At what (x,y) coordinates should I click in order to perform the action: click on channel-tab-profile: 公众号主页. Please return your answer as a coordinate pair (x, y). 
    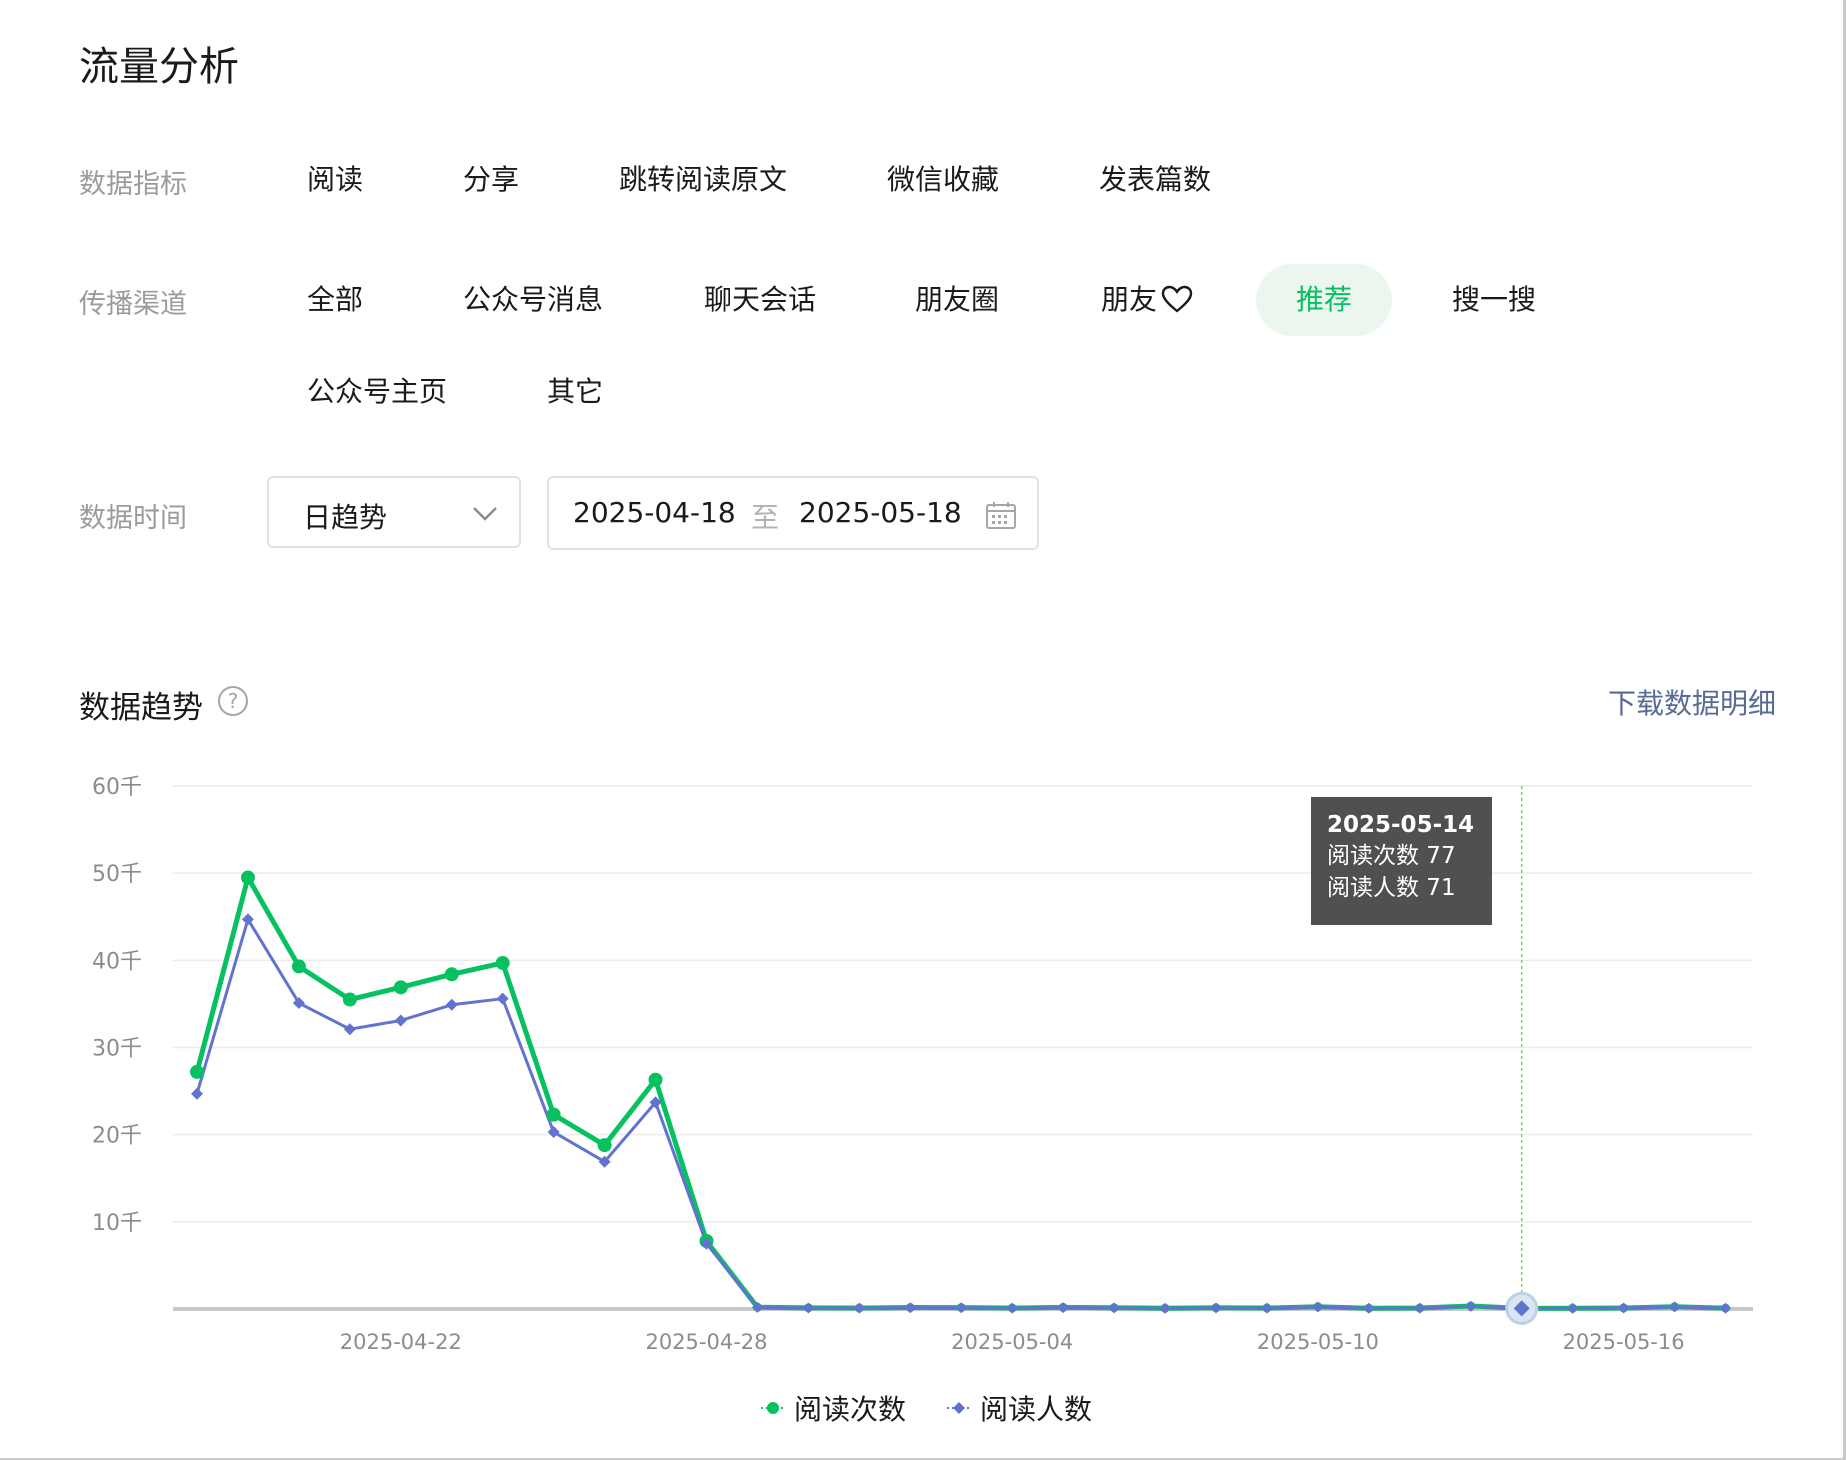
    Looking at the image, I should click on (377, 392).